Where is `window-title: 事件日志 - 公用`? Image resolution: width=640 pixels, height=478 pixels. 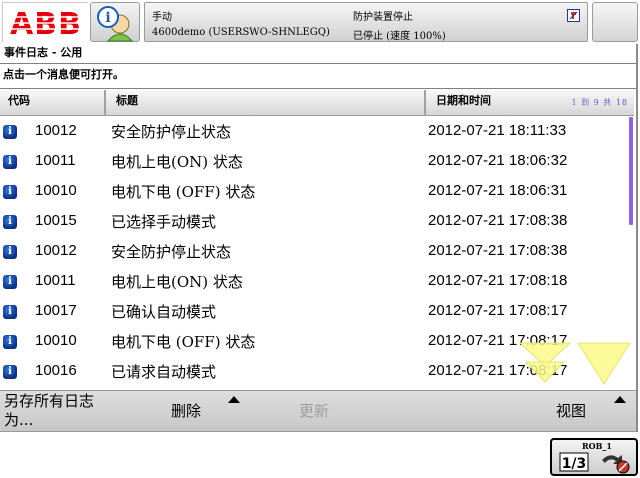 window-title: 事件日志 - 公用 is located at coordinates (318, 54).